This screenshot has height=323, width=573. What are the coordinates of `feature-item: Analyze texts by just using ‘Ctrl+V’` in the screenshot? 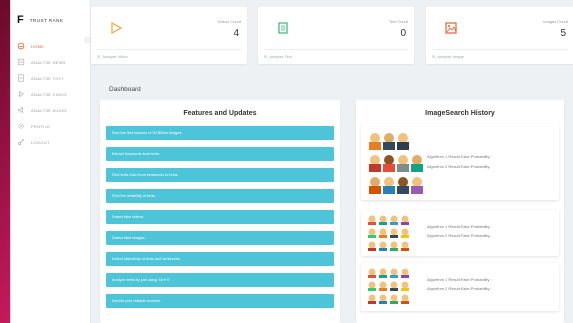 It's located at (220, 280).